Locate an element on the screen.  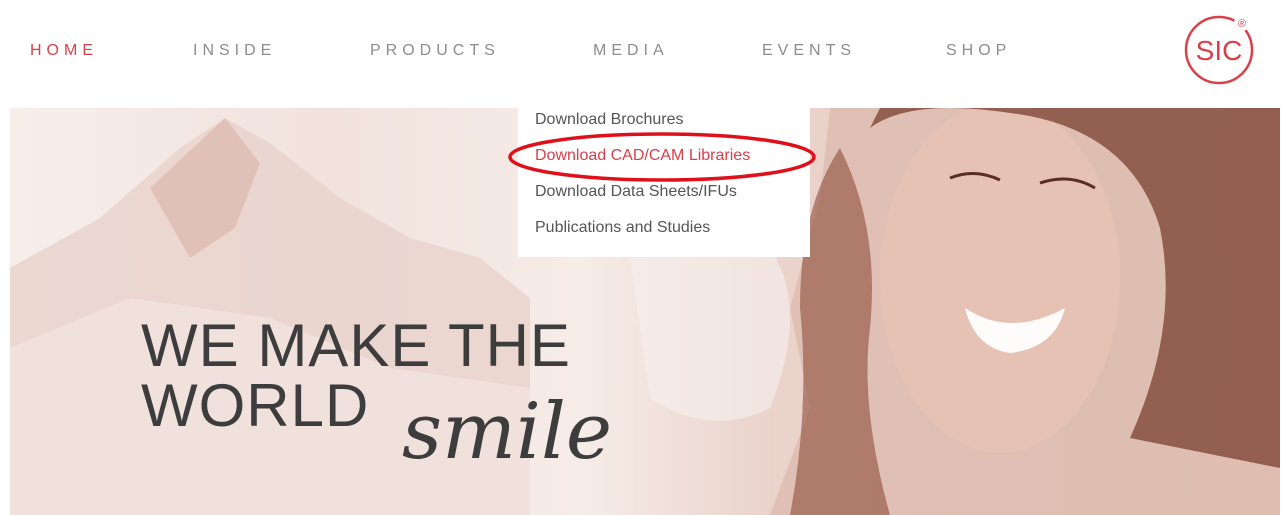
portrait-hand-highlight is located at coordinates (710, 330).